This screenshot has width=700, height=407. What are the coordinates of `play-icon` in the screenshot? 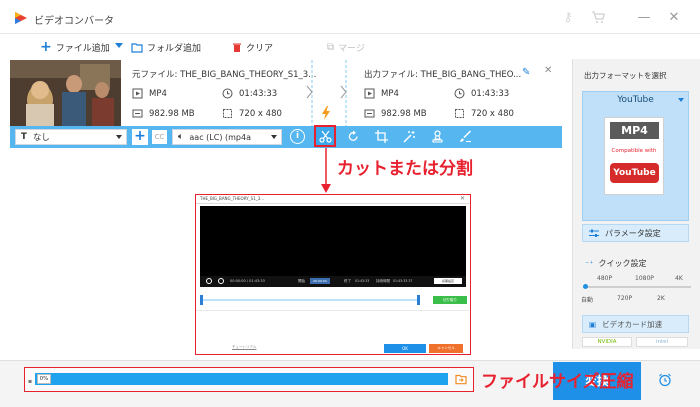 It's located at (209, 281).